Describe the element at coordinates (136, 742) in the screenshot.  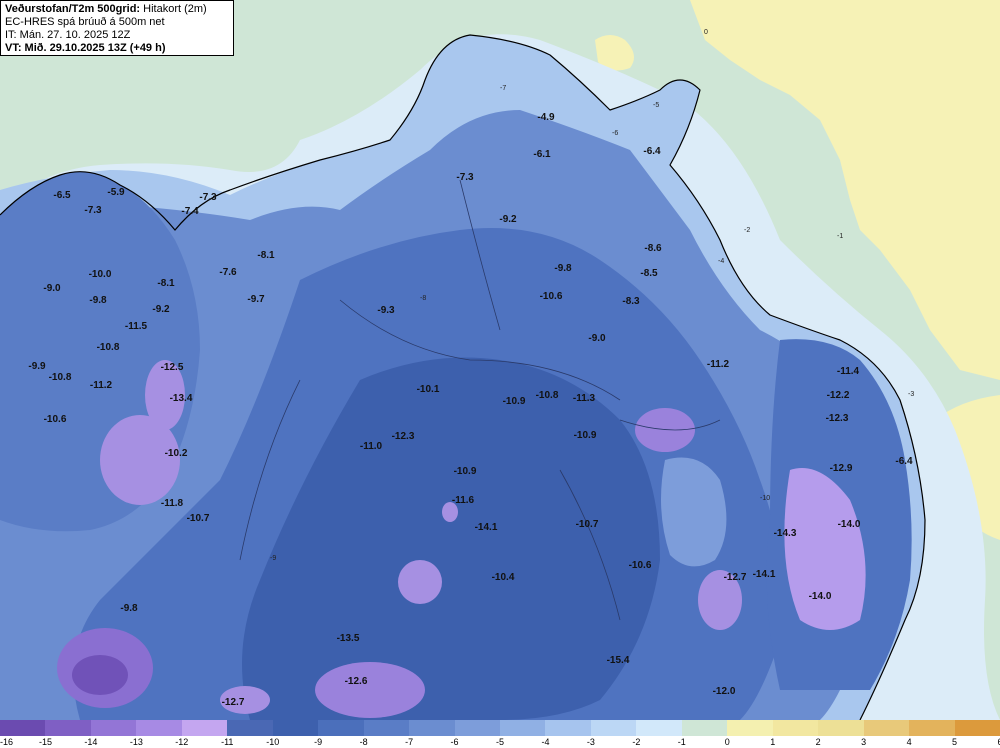
I see `legend-tick-label: -13` at that location.